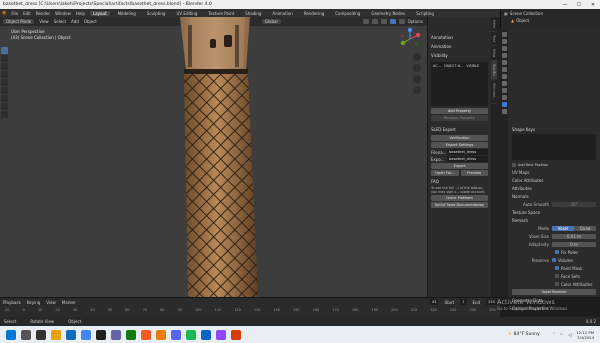  Describe the element at coordinates (80, 13) in the screenshot. I see `menu-help: Help` at that location.